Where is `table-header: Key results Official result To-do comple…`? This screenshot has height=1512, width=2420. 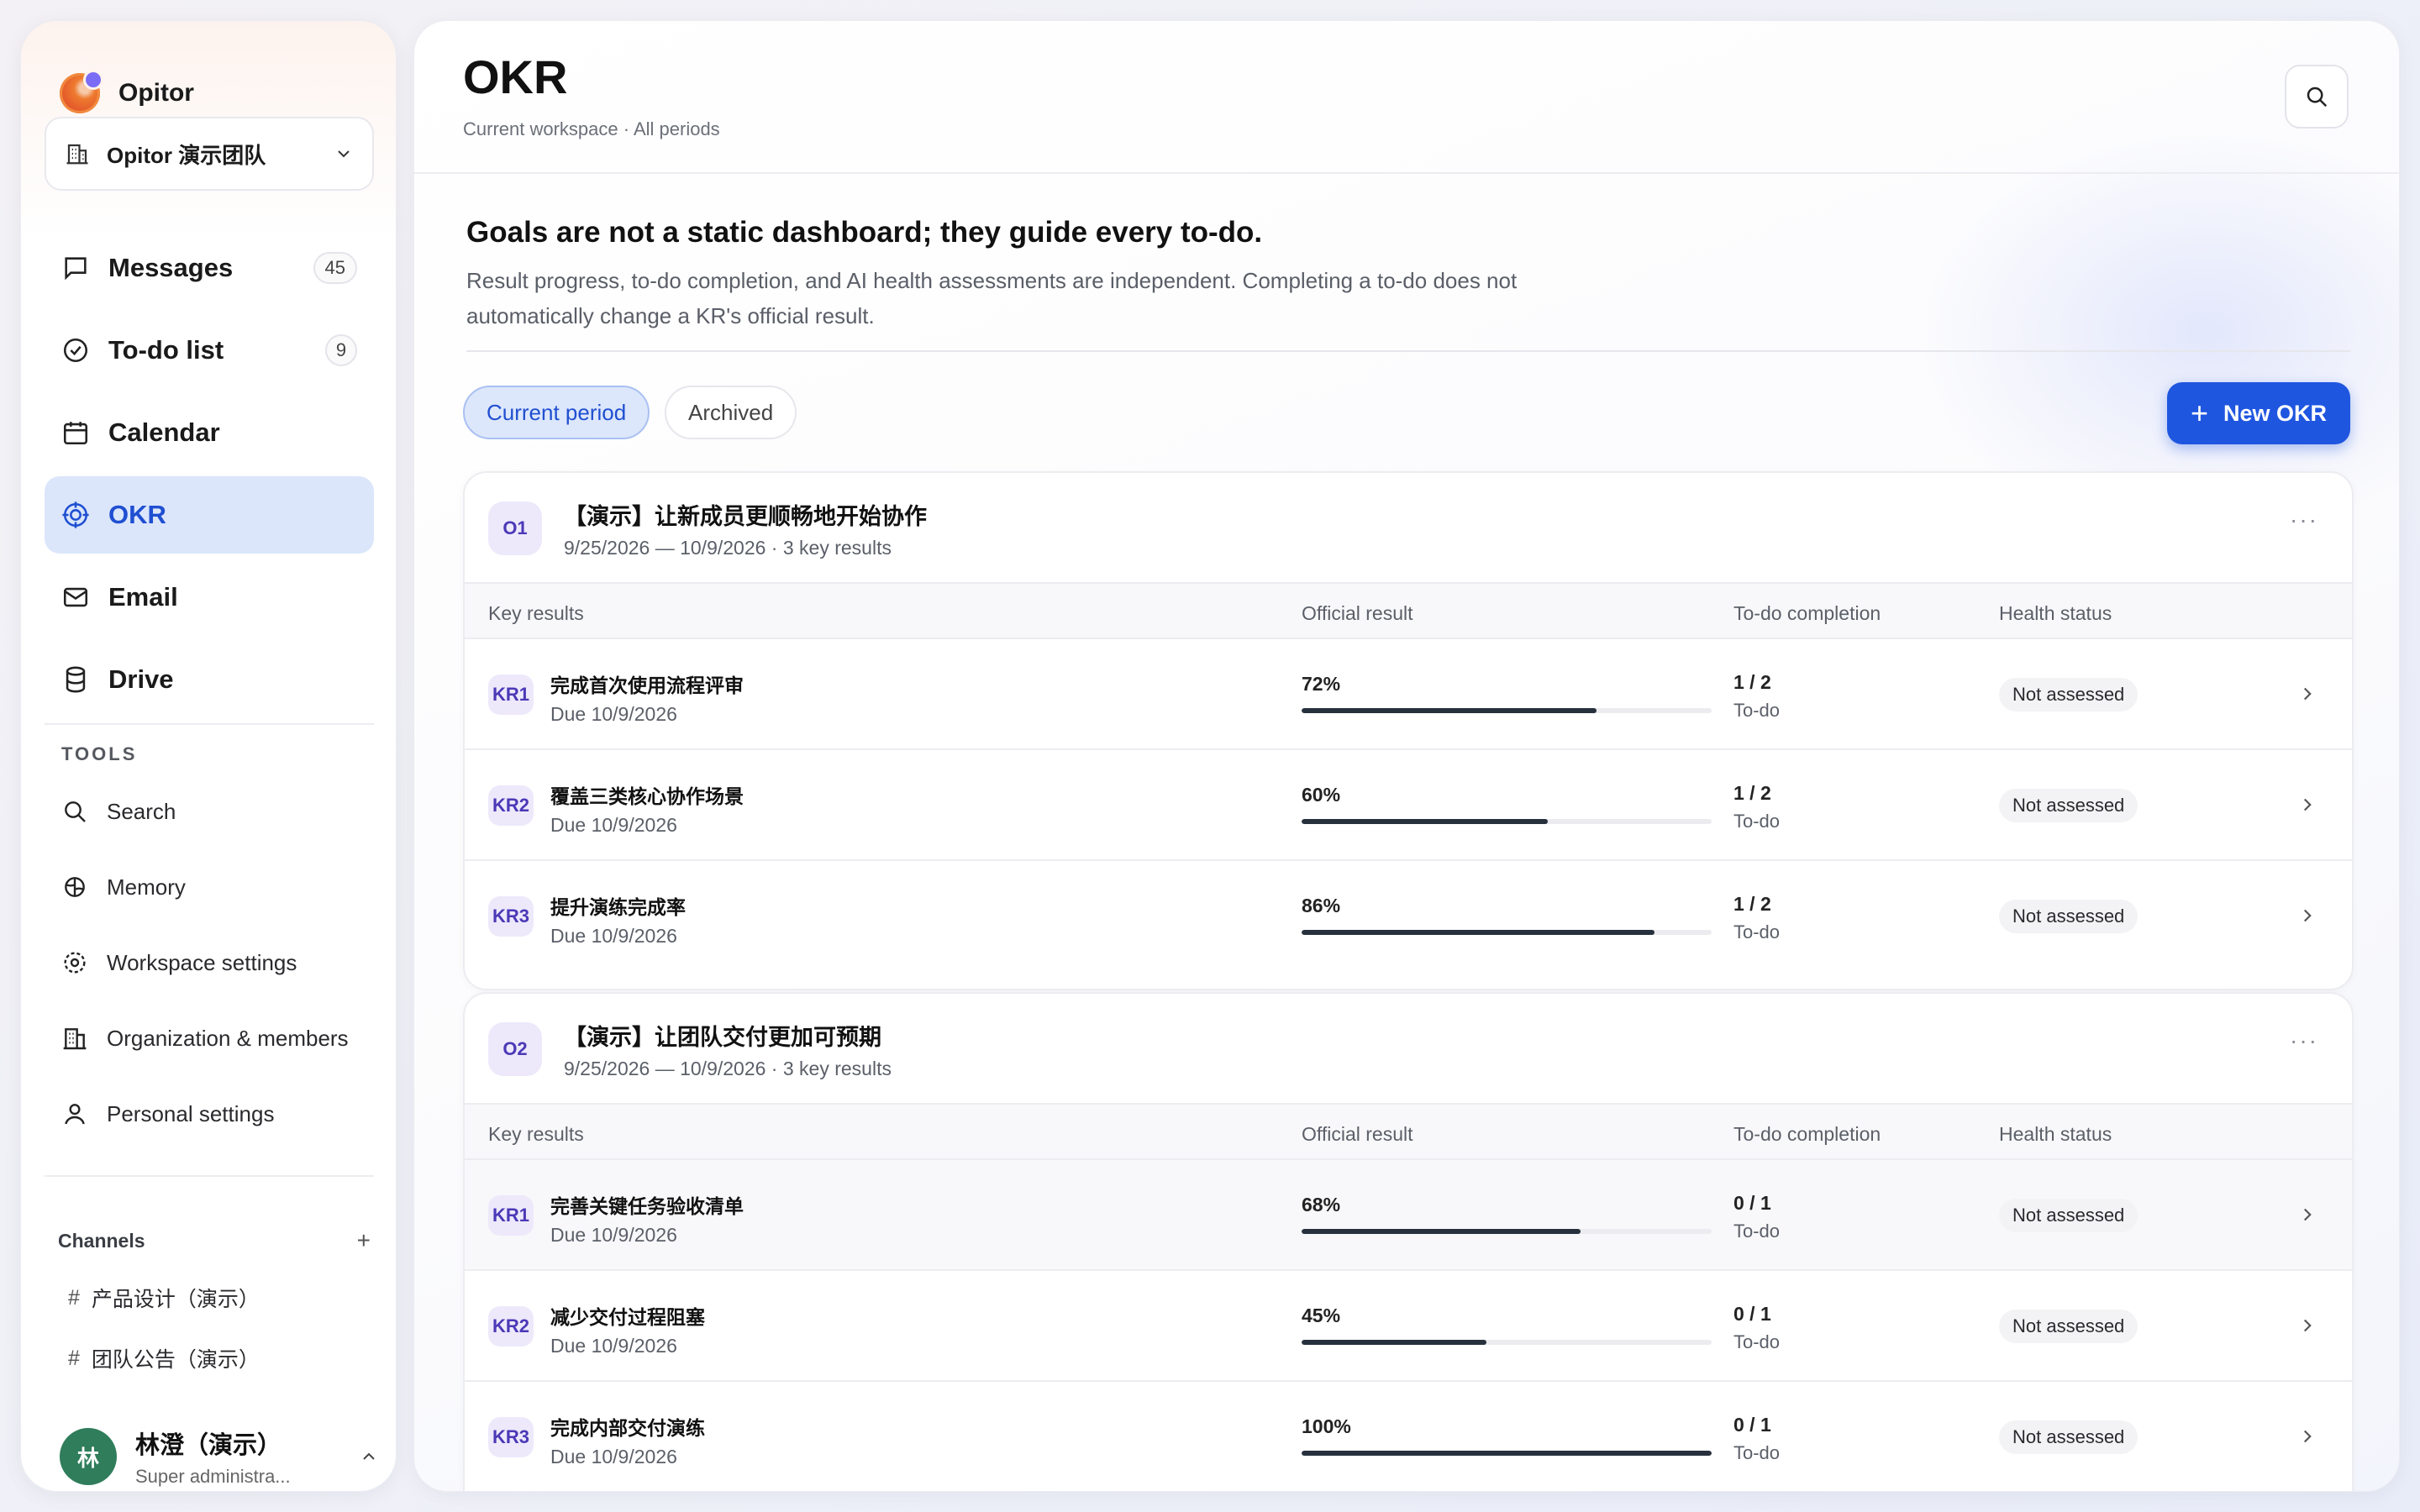 table-header: Key results Official result To-do comple… is located at coordinates (1408, 1131).